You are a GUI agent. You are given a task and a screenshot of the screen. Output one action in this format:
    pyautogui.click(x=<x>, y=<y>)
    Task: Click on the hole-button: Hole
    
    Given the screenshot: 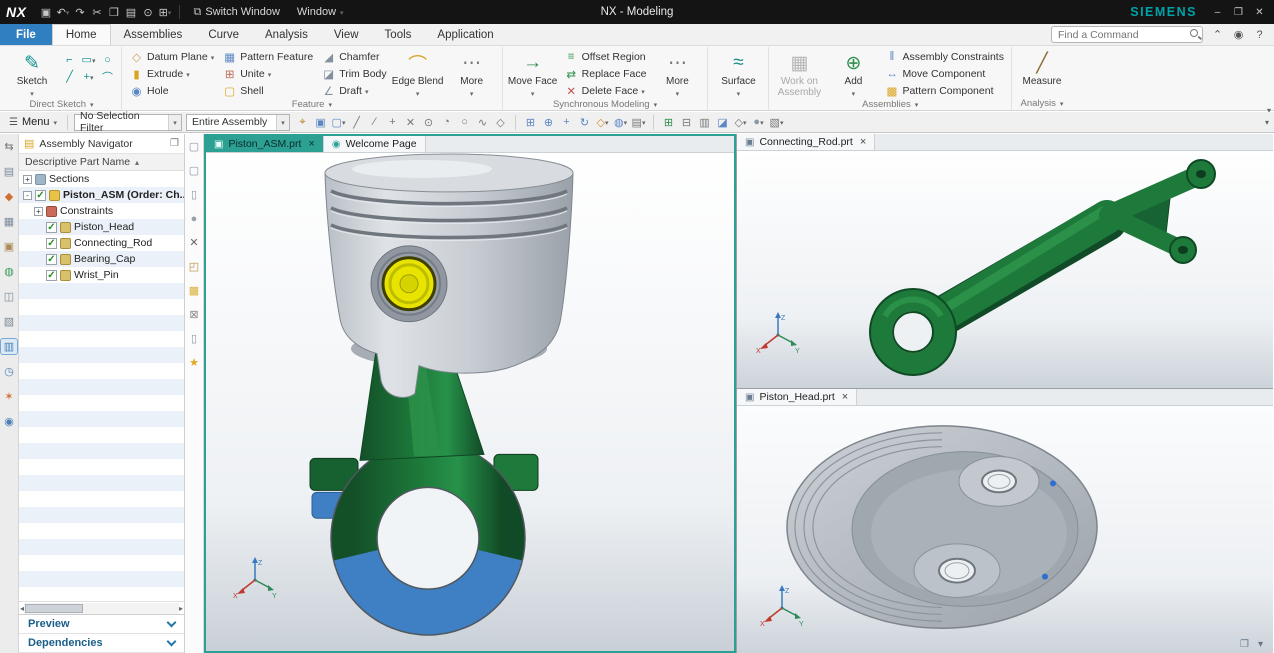 What is the action you would take?
    pyautogui.click(x=171, y=90)
    